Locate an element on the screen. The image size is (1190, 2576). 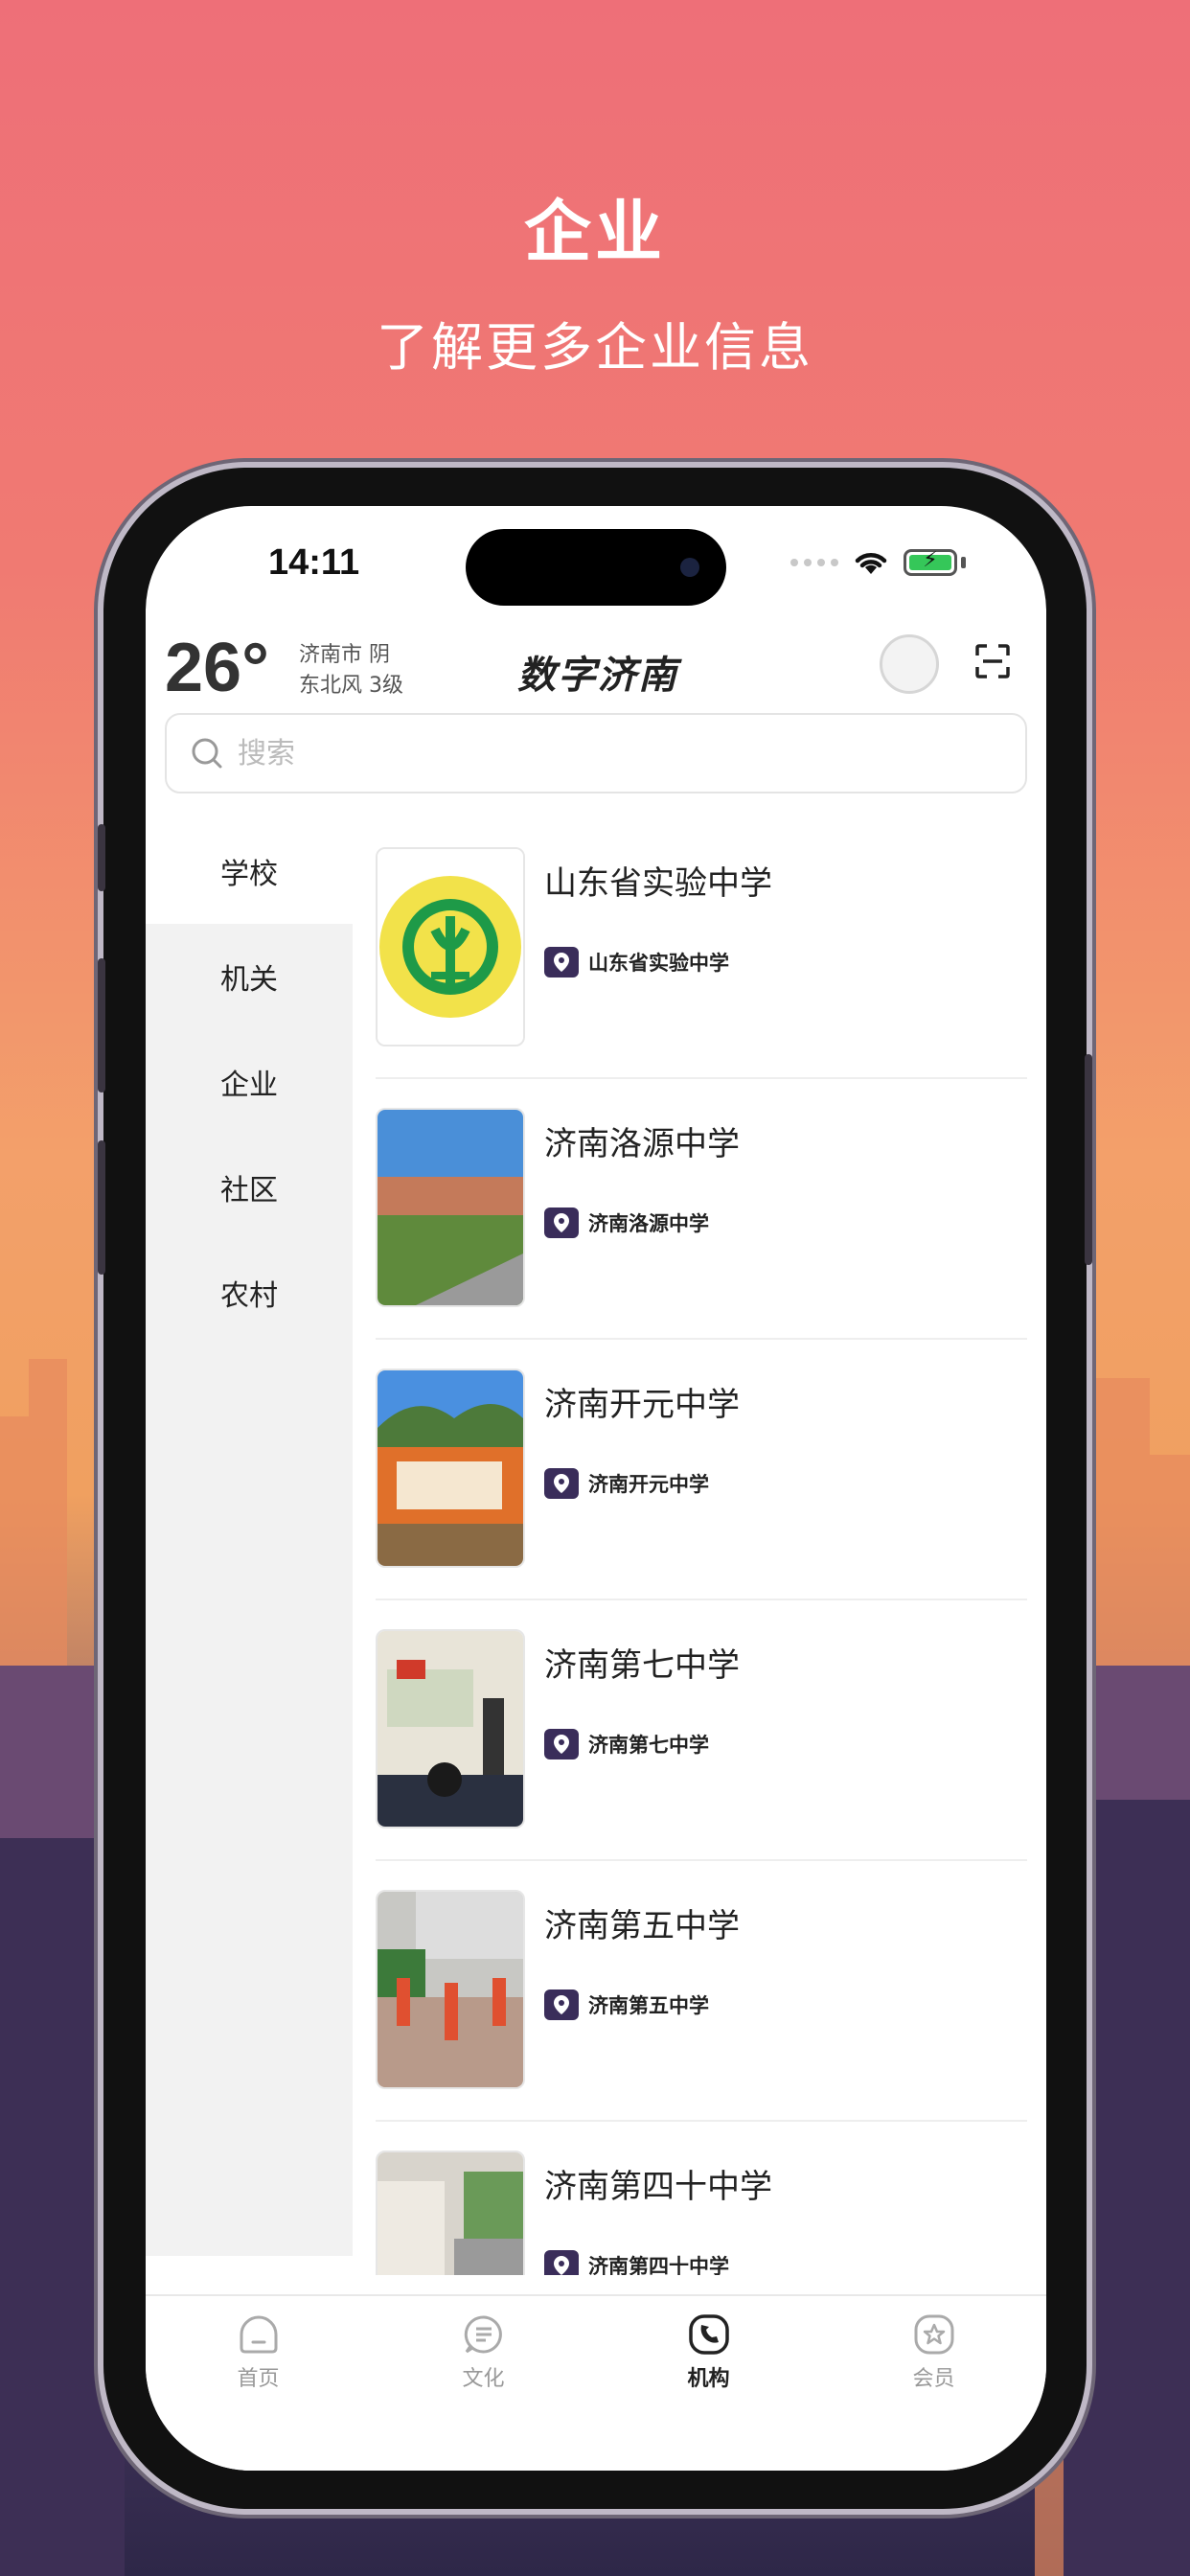
battery-icon: ⚡ is located at coordinates (931, 562).